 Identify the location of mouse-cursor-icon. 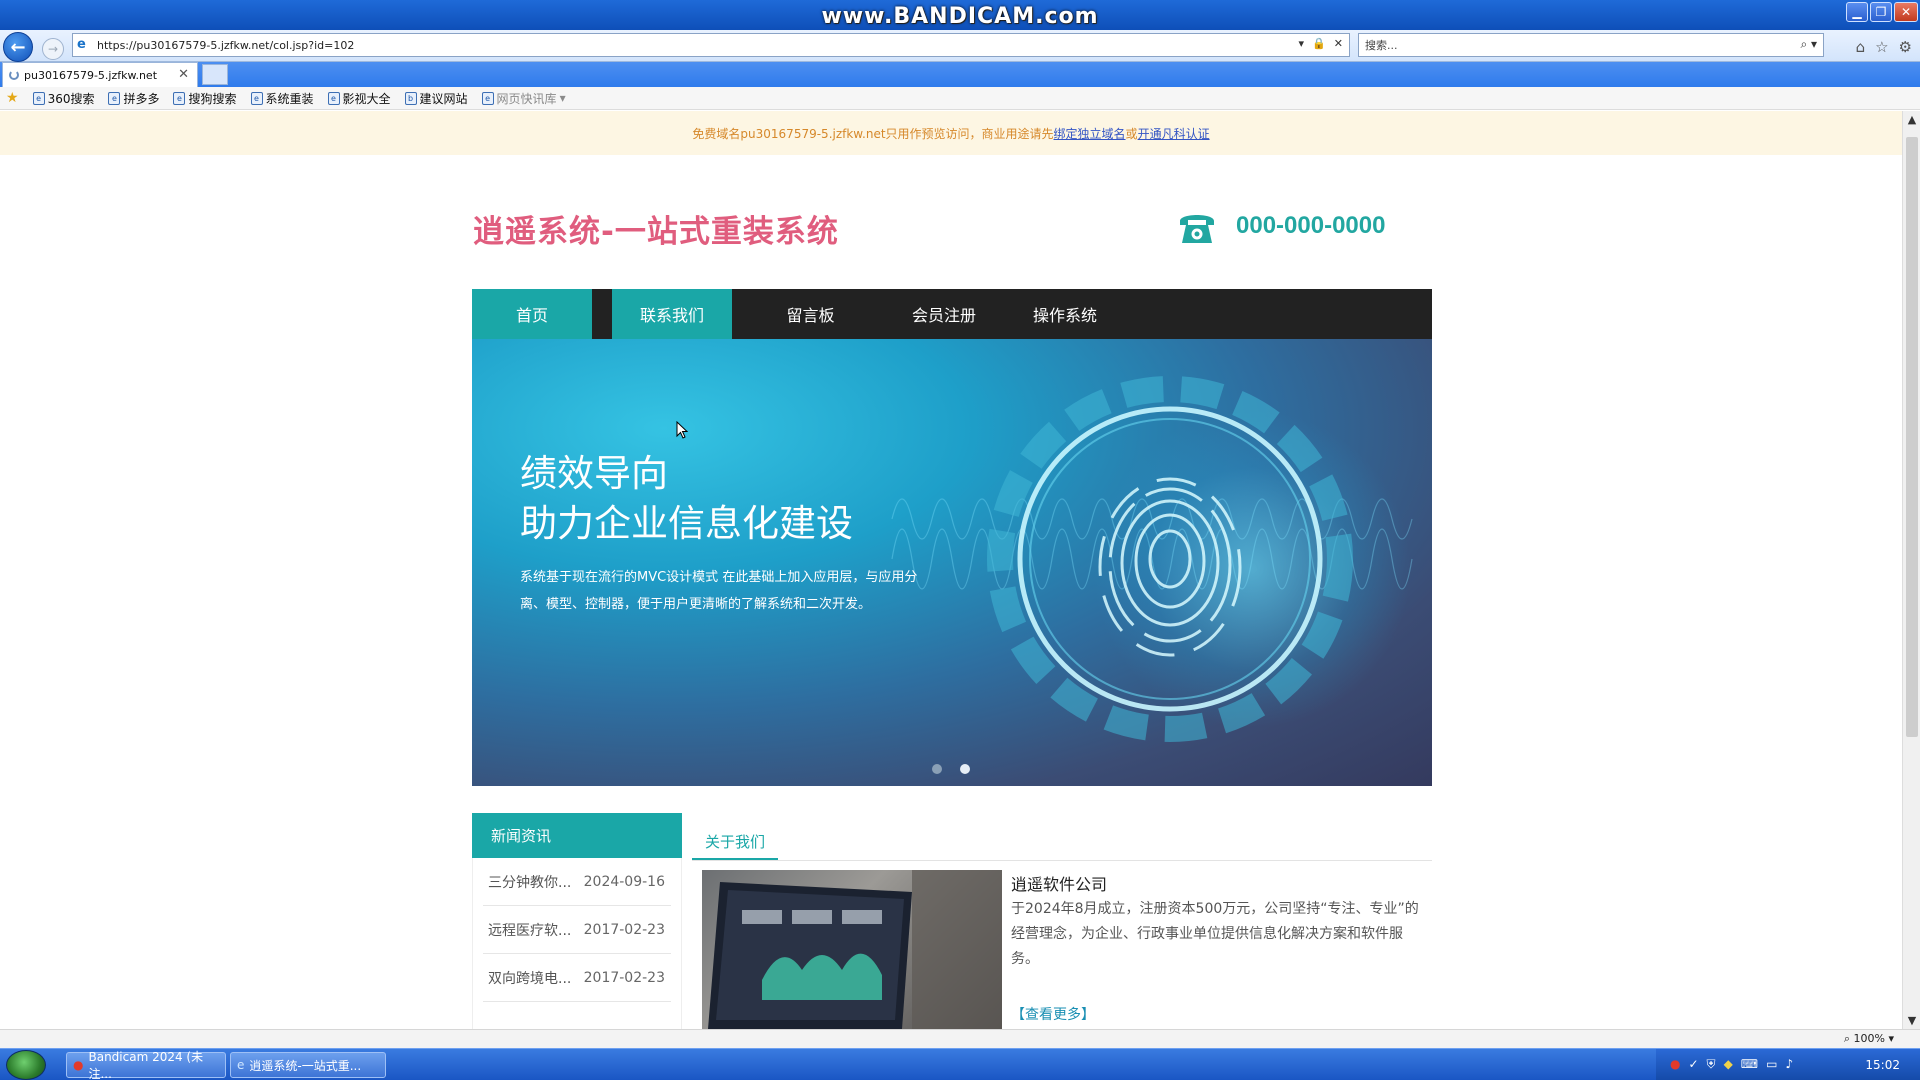
(682, 430).